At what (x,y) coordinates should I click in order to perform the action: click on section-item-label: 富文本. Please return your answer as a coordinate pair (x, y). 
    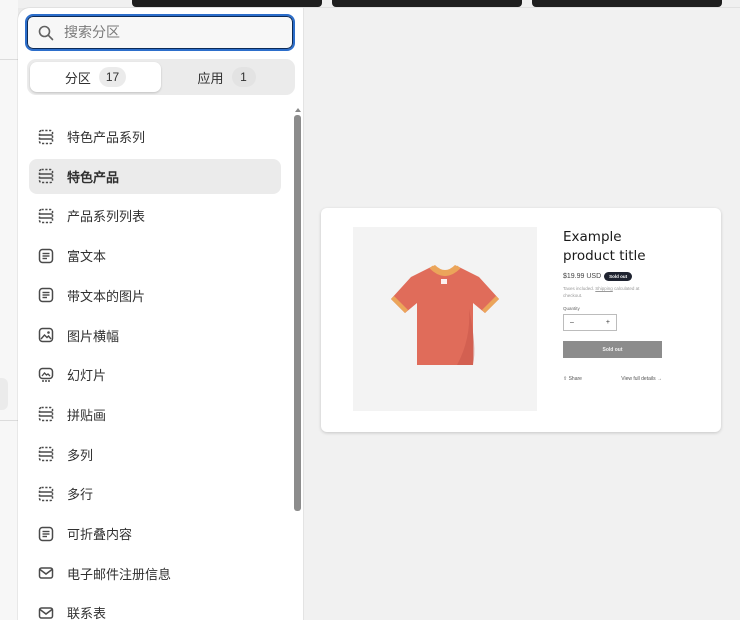
    Looking at the image, I should click on (87, 258).